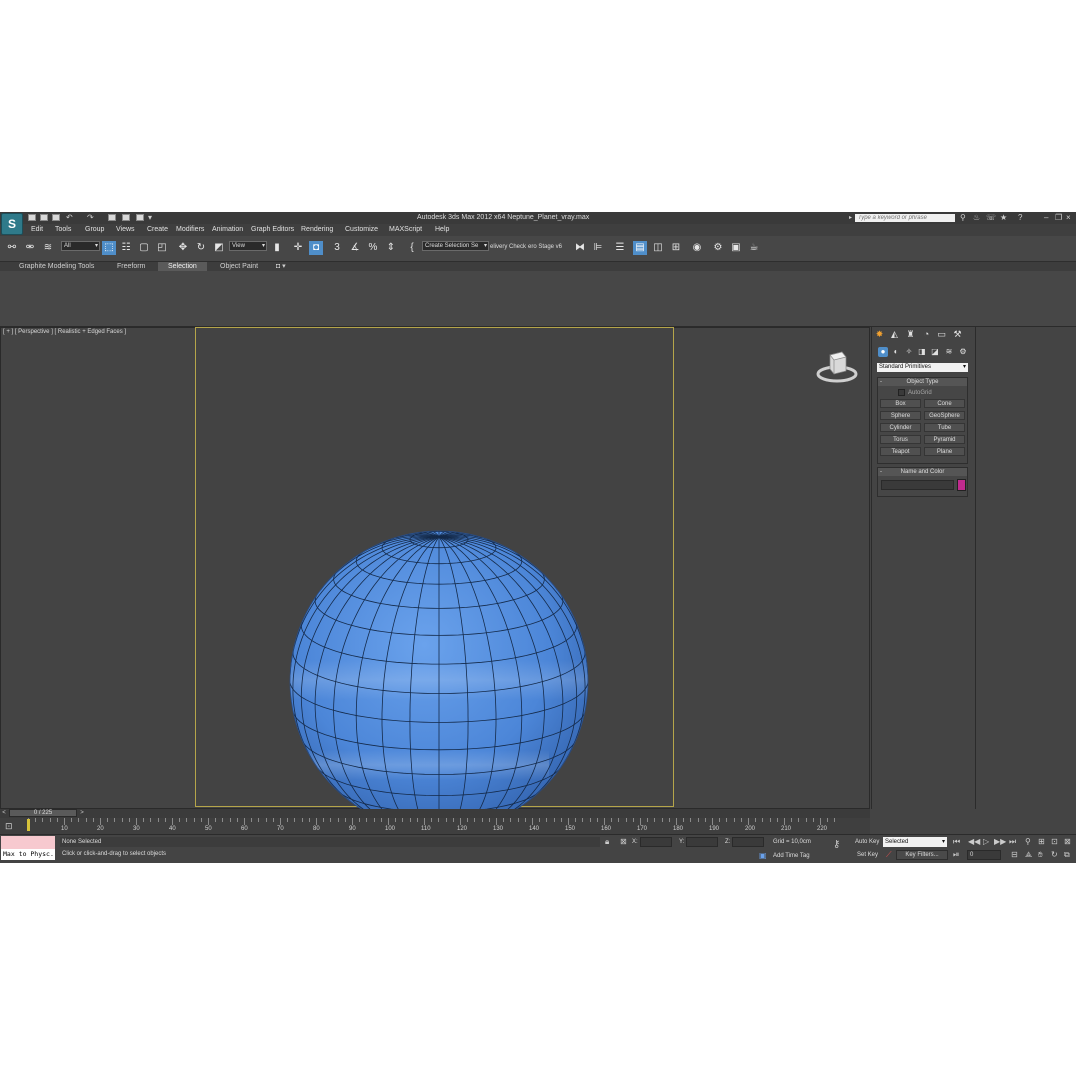 The height and width of the screenshot is (1080, 1080). I want to click on current-frame-marker, so click(28, 825).